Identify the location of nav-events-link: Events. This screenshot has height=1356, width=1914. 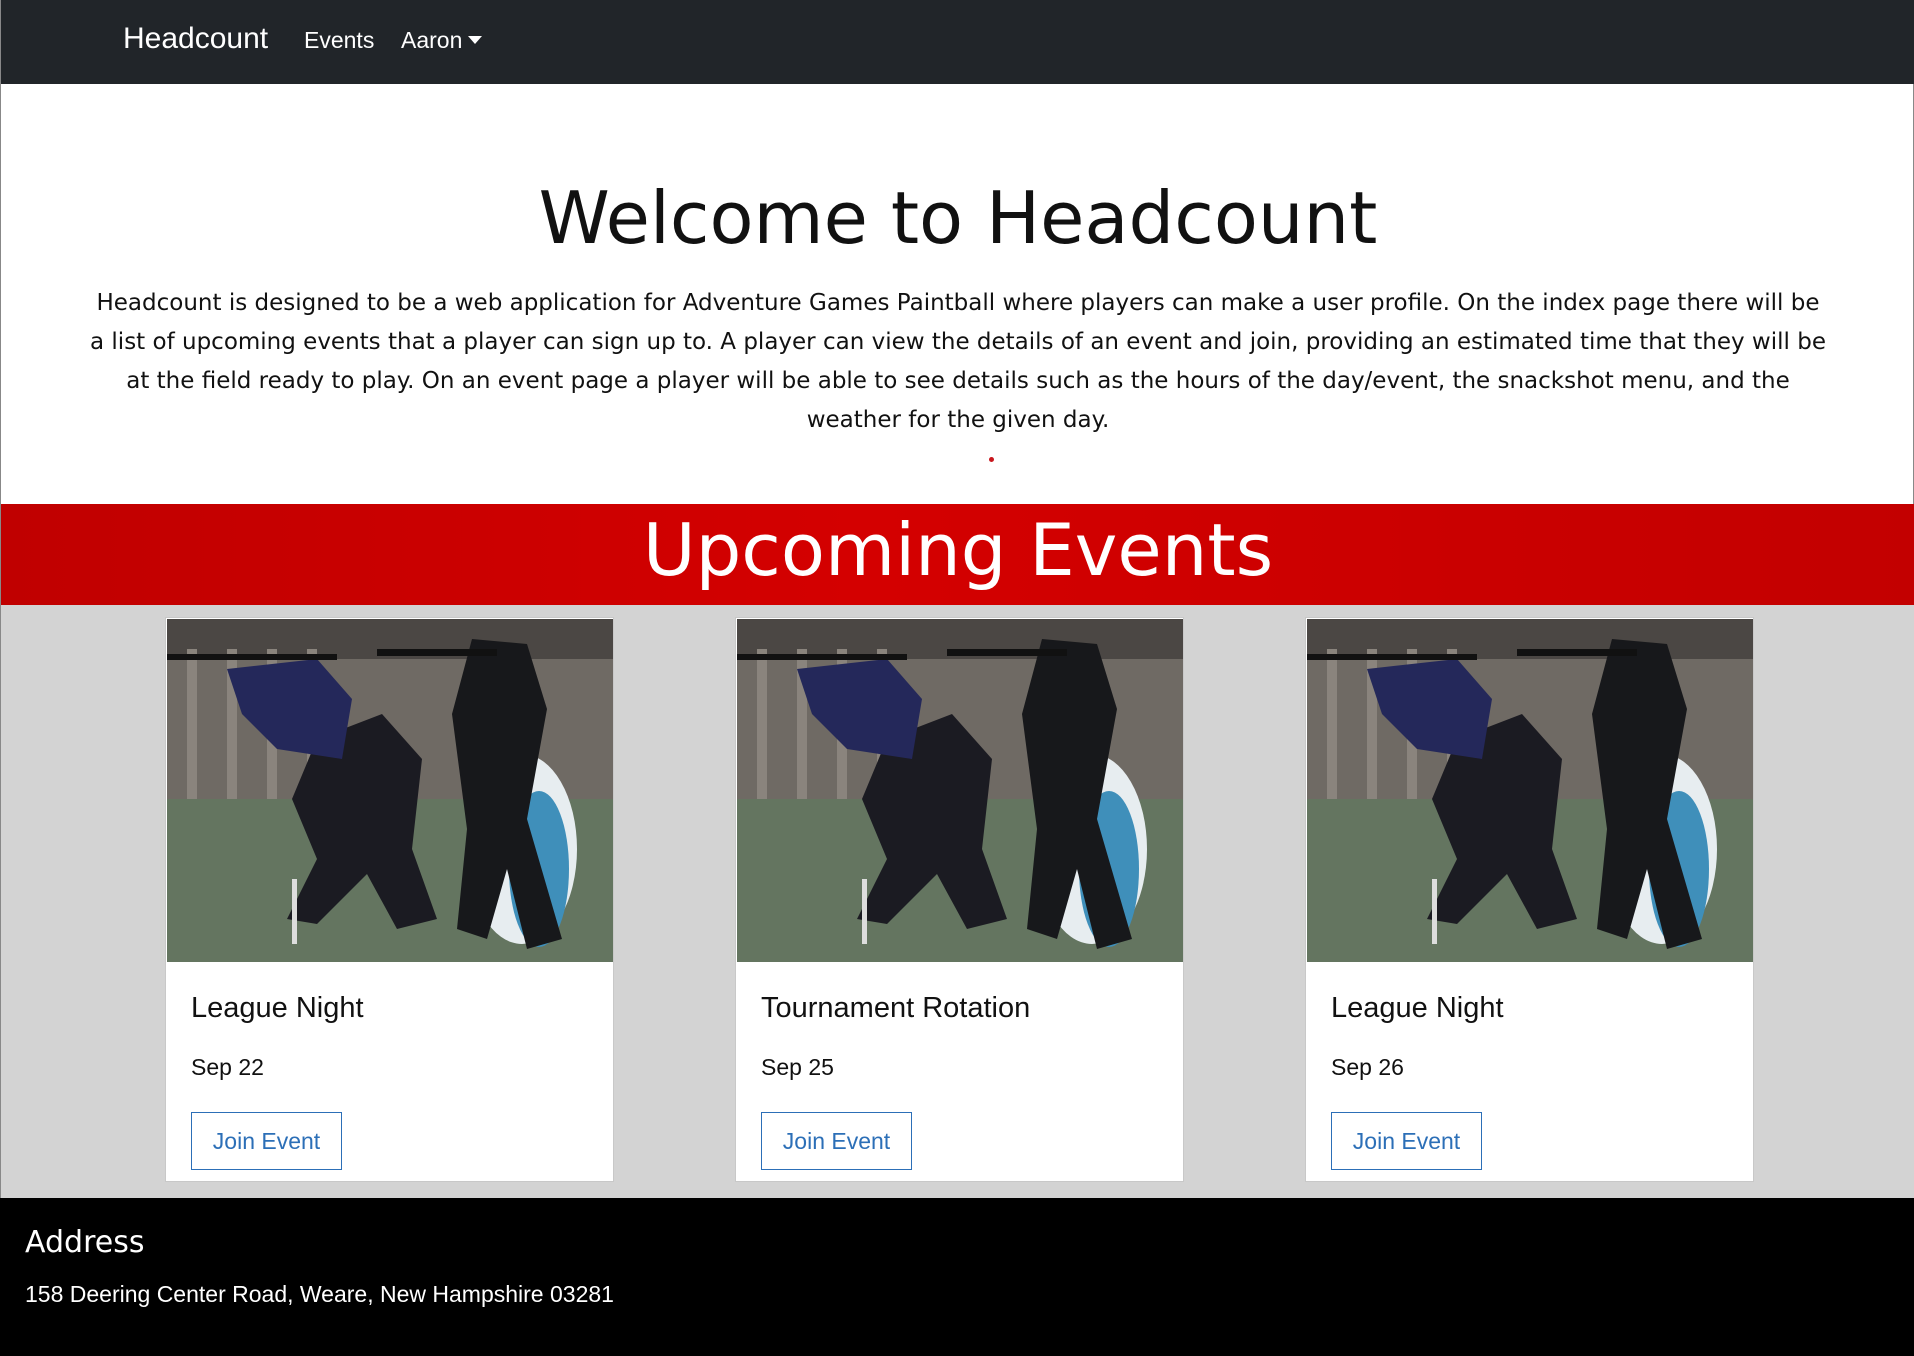
(339, 40).